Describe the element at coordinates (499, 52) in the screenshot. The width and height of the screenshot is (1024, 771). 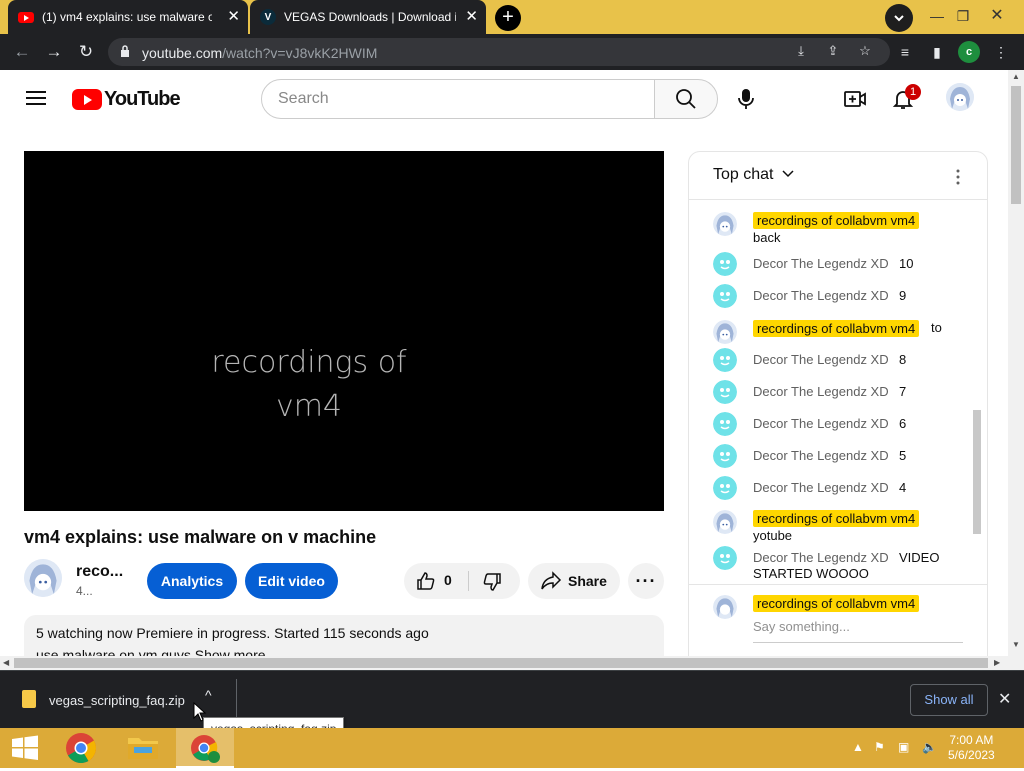
I see `address-bar: youtube.com/watch?v=vJ8vkK2HWIM ⤓ ⇪ ☆` at that location.